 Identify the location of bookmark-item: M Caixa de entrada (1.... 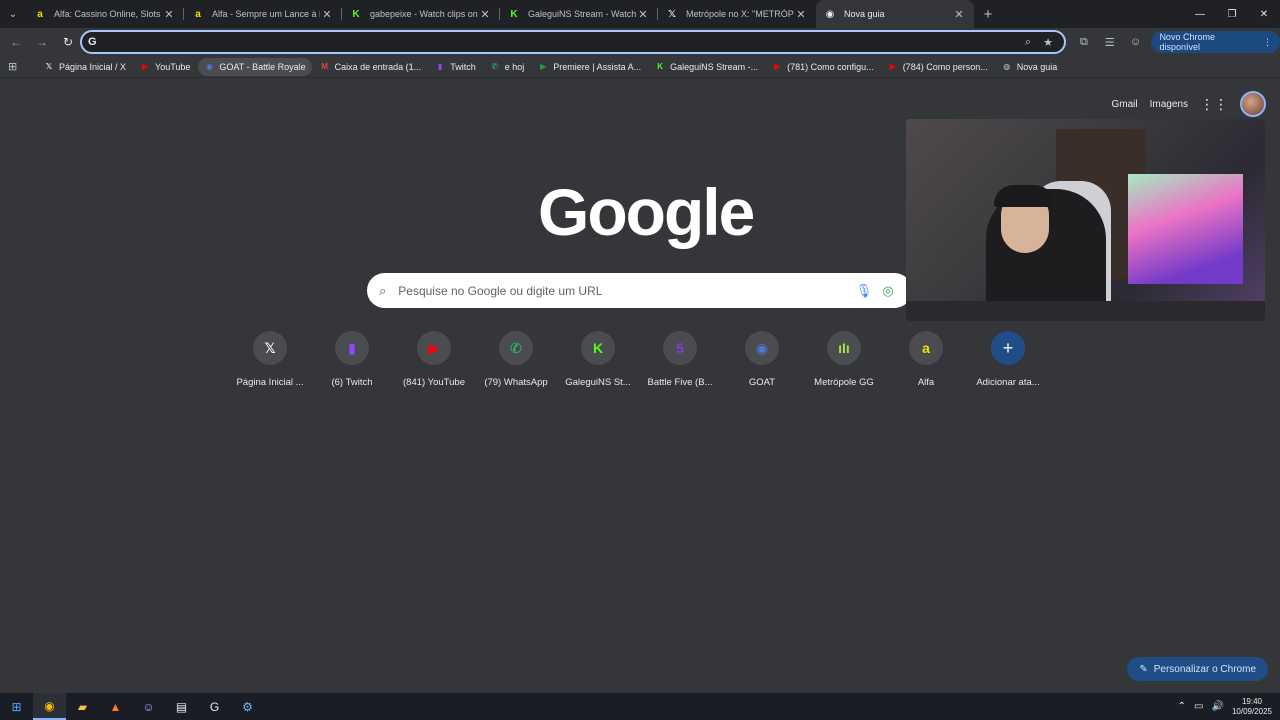
(371, 67).